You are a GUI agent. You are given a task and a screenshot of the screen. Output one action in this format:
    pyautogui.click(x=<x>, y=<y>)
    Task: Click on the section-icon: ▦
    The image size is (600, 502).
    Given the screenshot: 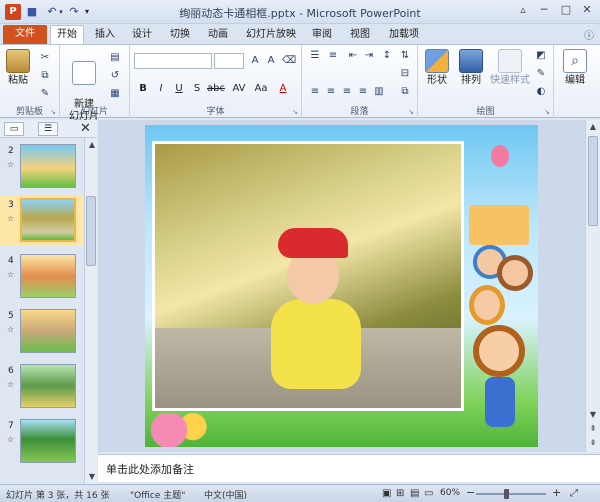 What is the action you would take?
    pyautogui.click(x=115, y=94)
    